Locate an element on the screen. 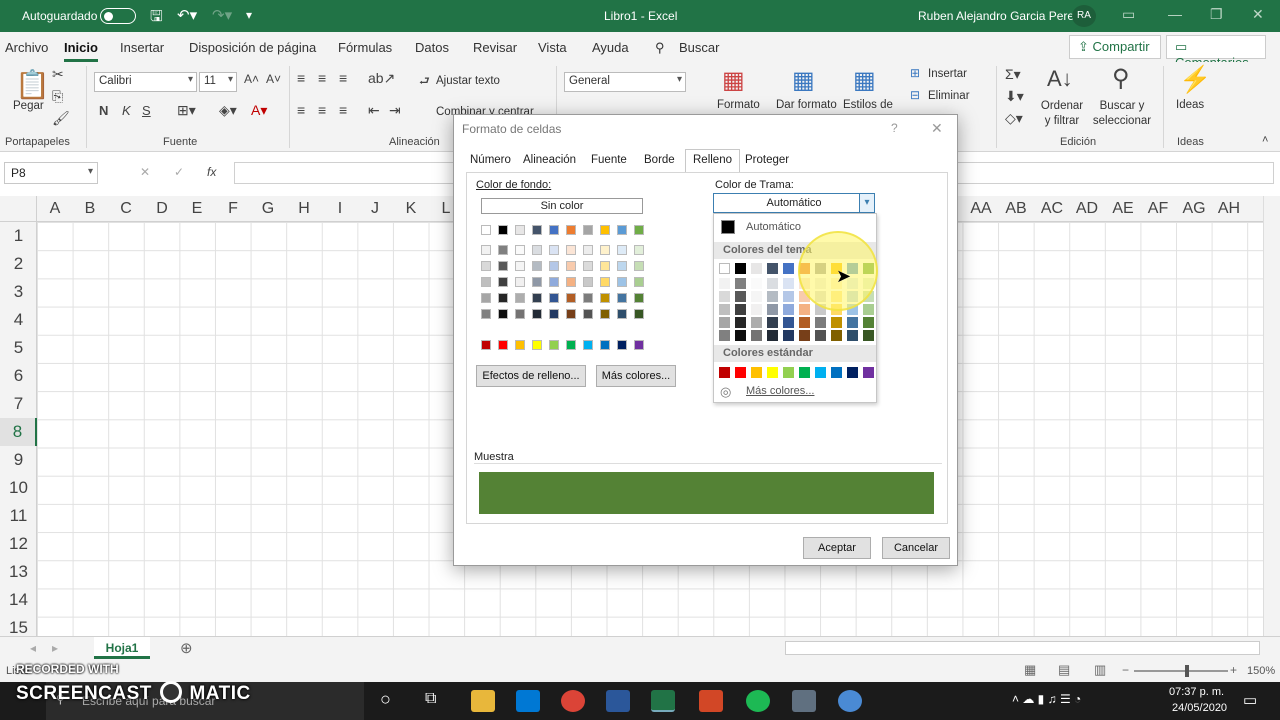  column-header: A is located at coordinates (55, 209).